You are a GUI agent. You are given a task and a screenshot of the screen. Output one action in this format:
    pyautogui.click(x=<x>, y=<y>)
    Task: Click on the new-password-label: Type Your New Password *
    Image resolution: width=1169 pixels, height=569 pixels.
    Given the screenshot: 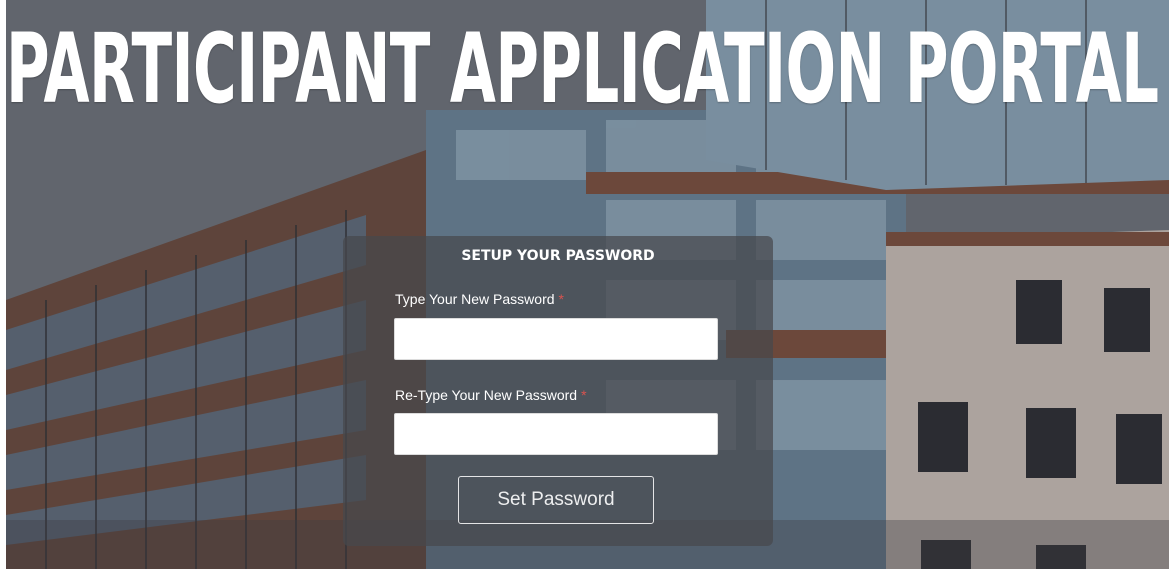 What is the action you would take?
    pyautogui.click(x=479, y=299)
    